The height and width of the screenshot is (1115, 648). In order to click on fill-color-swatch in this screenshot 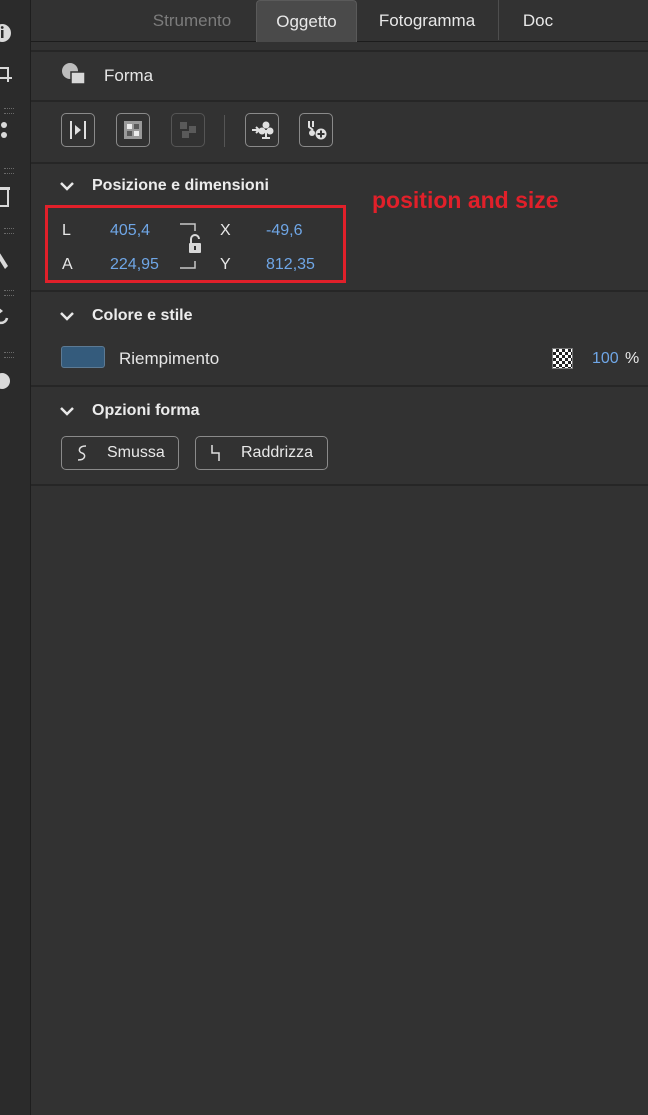, I will do `click(83, 357)`.